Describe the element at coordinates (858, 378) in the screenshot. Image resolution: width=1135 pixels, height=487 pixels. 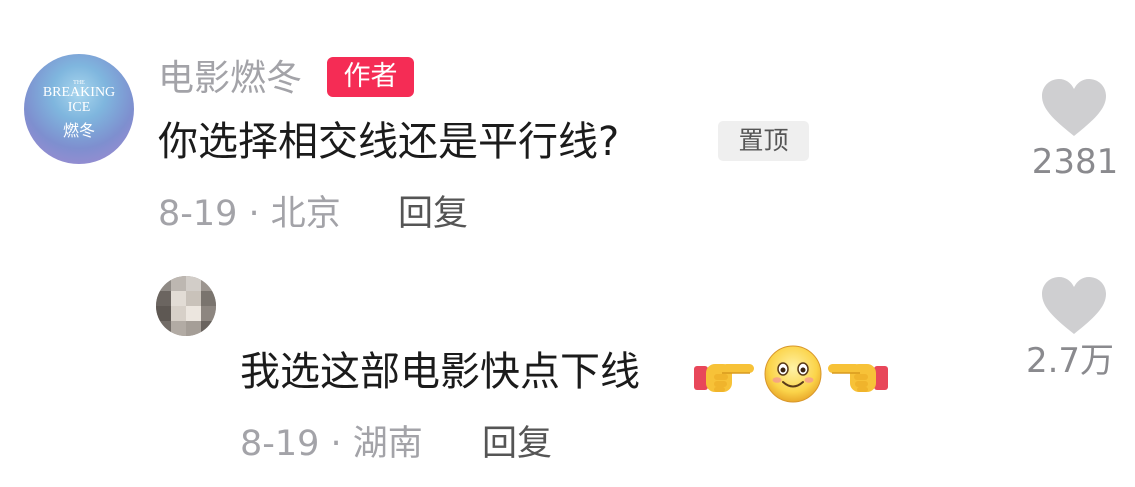
I see `point-left-icon` at that location.